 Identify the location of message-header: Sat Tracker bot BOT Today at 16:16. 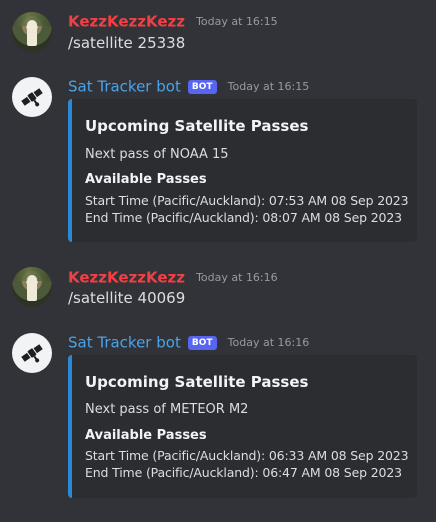
(188, 342).